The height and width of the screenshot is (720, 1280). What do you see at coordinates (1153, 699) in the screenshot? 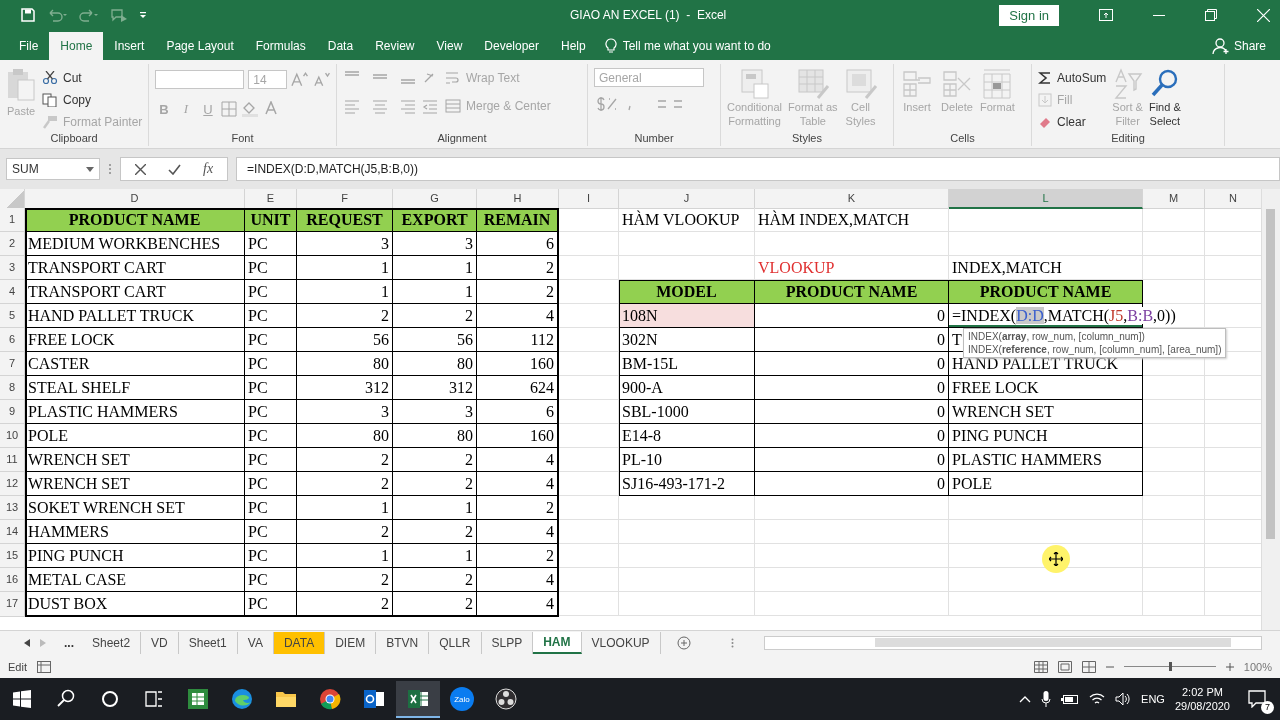
I see `language-indicator: ENG` at bounding box center [1153, 699].